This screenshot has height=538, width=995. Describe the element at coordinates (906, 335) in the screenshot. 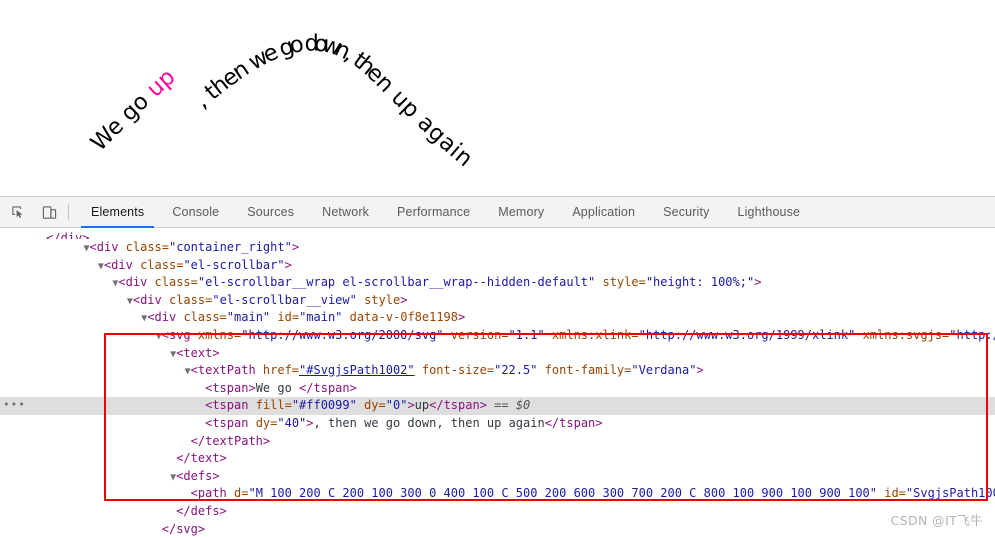

I see `code-token-attr: xmlns:svgjs=` at that location.